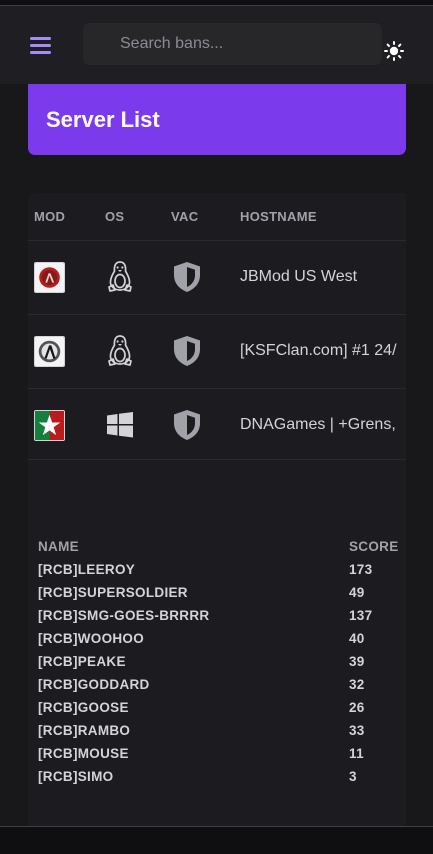 This screenshot has height=854, width=433. Describe the element at coordinates (49, 277) in the screenshot. I see `half-life-deathmatch-icon` at that location.